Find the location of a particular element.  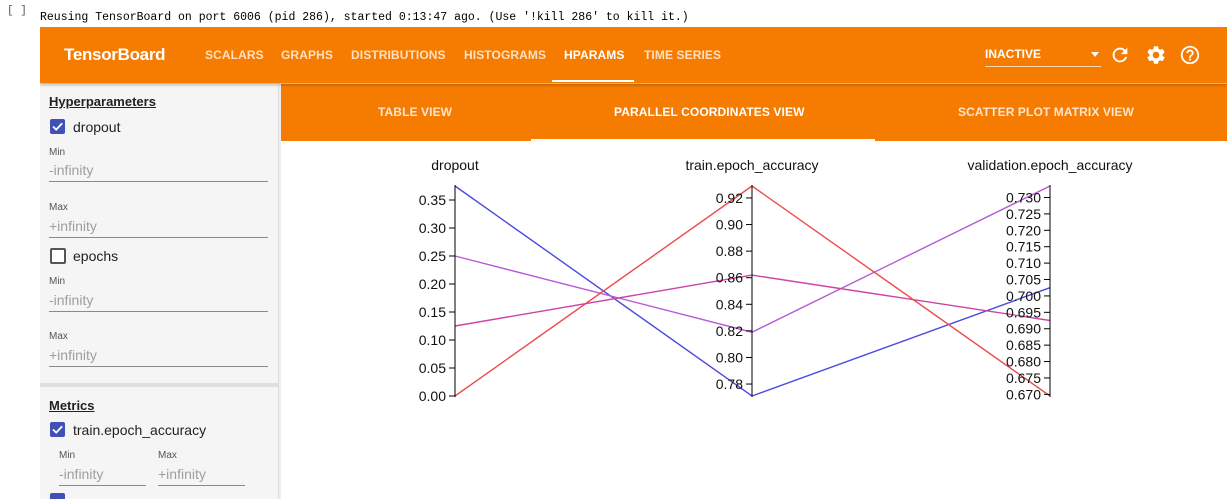

train-accuracy-min-underline is located at coordinates (102, 485).